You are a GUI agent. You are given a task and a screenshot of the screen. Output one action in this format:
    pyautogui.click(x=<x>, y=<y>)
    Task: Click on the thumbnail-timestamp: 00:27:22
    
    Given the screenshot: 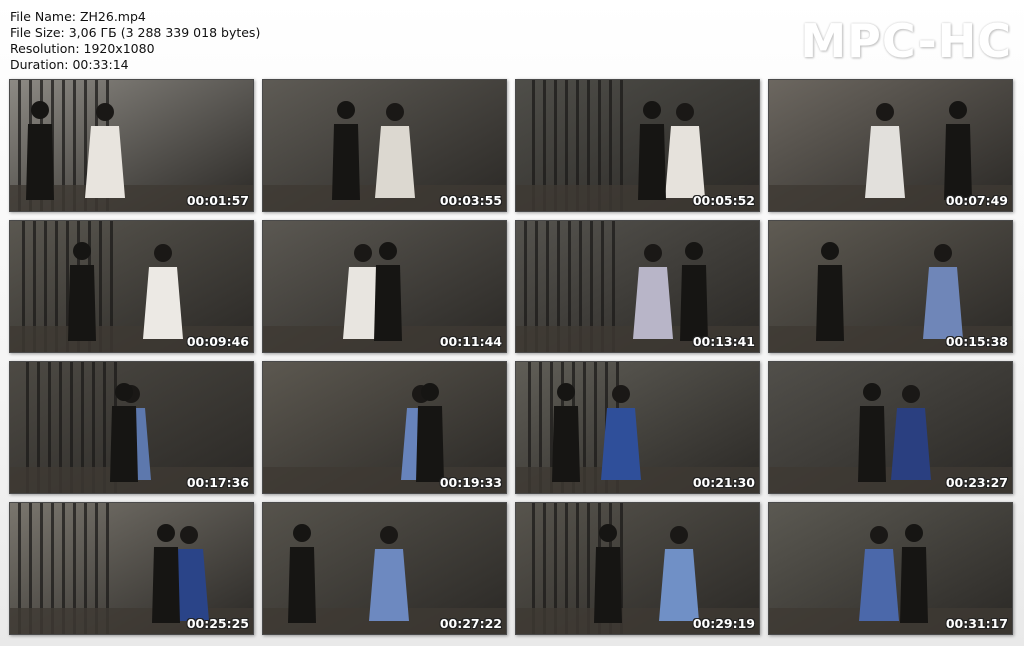 What is the action you would take?
    pyautogui.click(x=470, y=623)
    